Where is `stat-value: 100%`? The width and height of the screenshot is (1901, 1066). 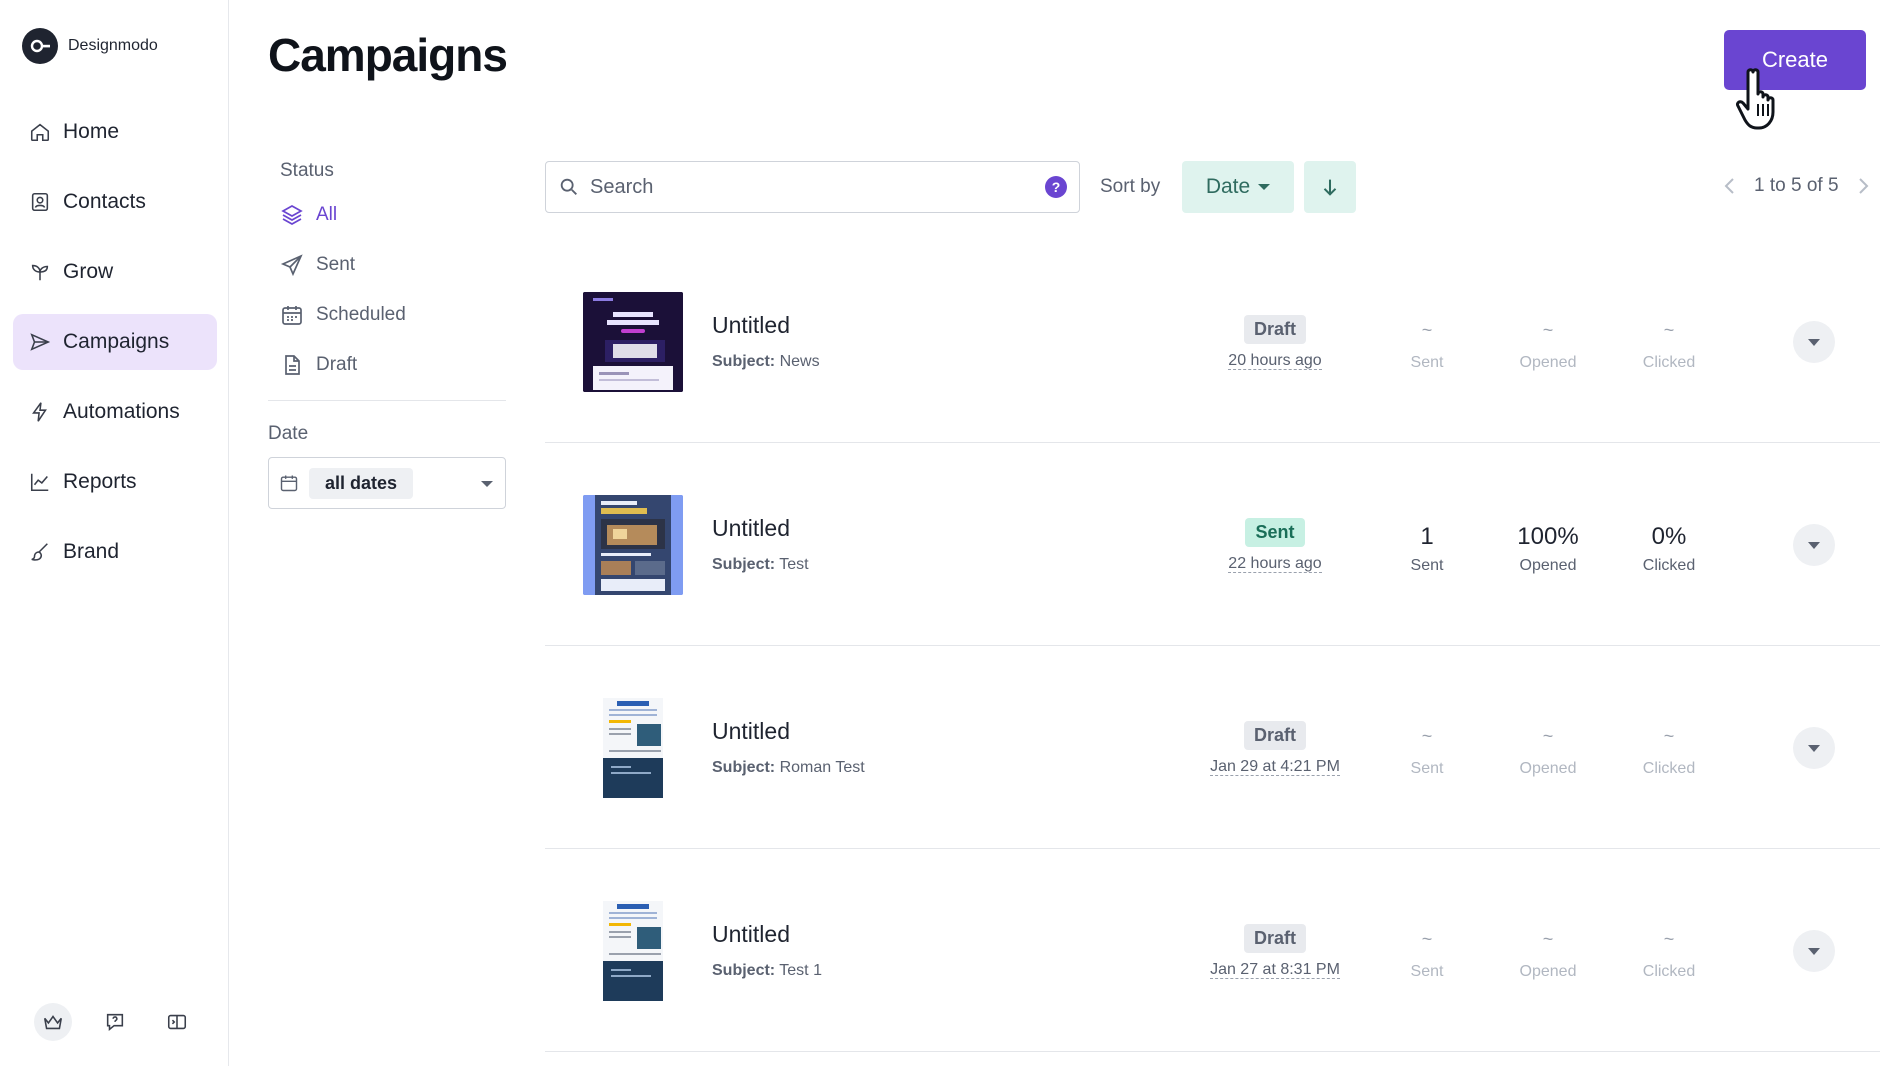 stat-value: 100% is located at coordinates (1548, 536).